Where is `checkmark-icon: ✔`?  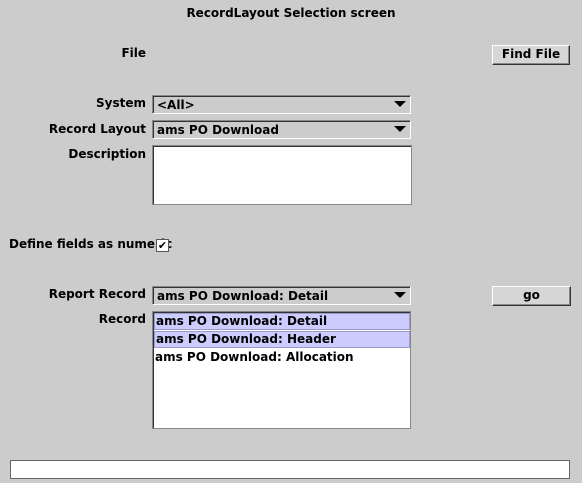
checkmark-icon: ✔ is located at coordinates (162, 245).